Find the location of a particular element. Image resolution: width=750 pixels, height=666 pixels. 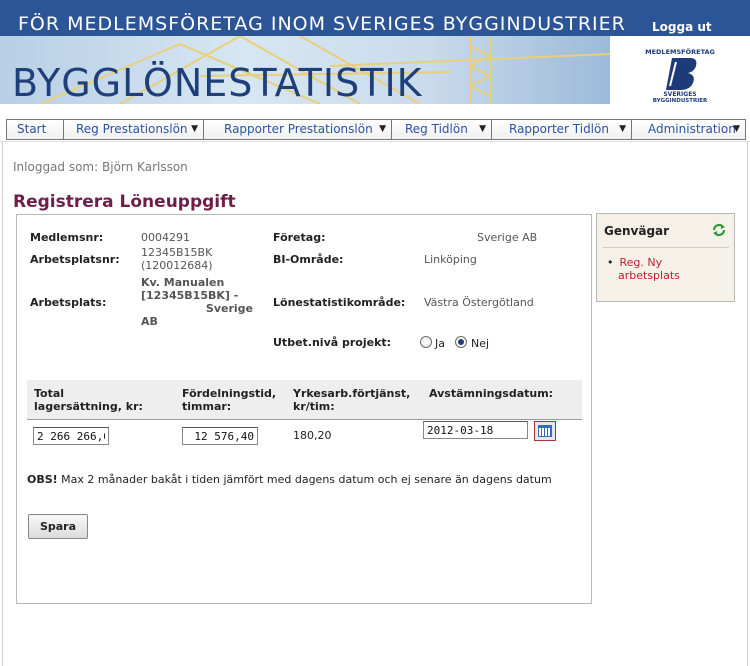

save-button: Spara is located at coordinates (58, 526).